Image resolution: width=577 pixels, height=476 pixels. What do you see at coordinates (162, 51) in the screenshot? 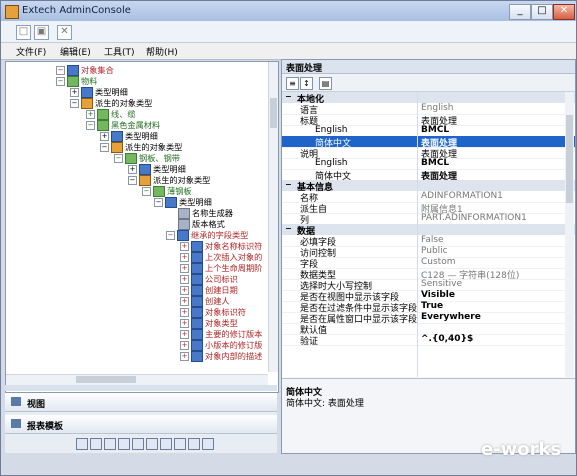
I see `menu-help: 帮助(H)` at bounding box center [162, 51].